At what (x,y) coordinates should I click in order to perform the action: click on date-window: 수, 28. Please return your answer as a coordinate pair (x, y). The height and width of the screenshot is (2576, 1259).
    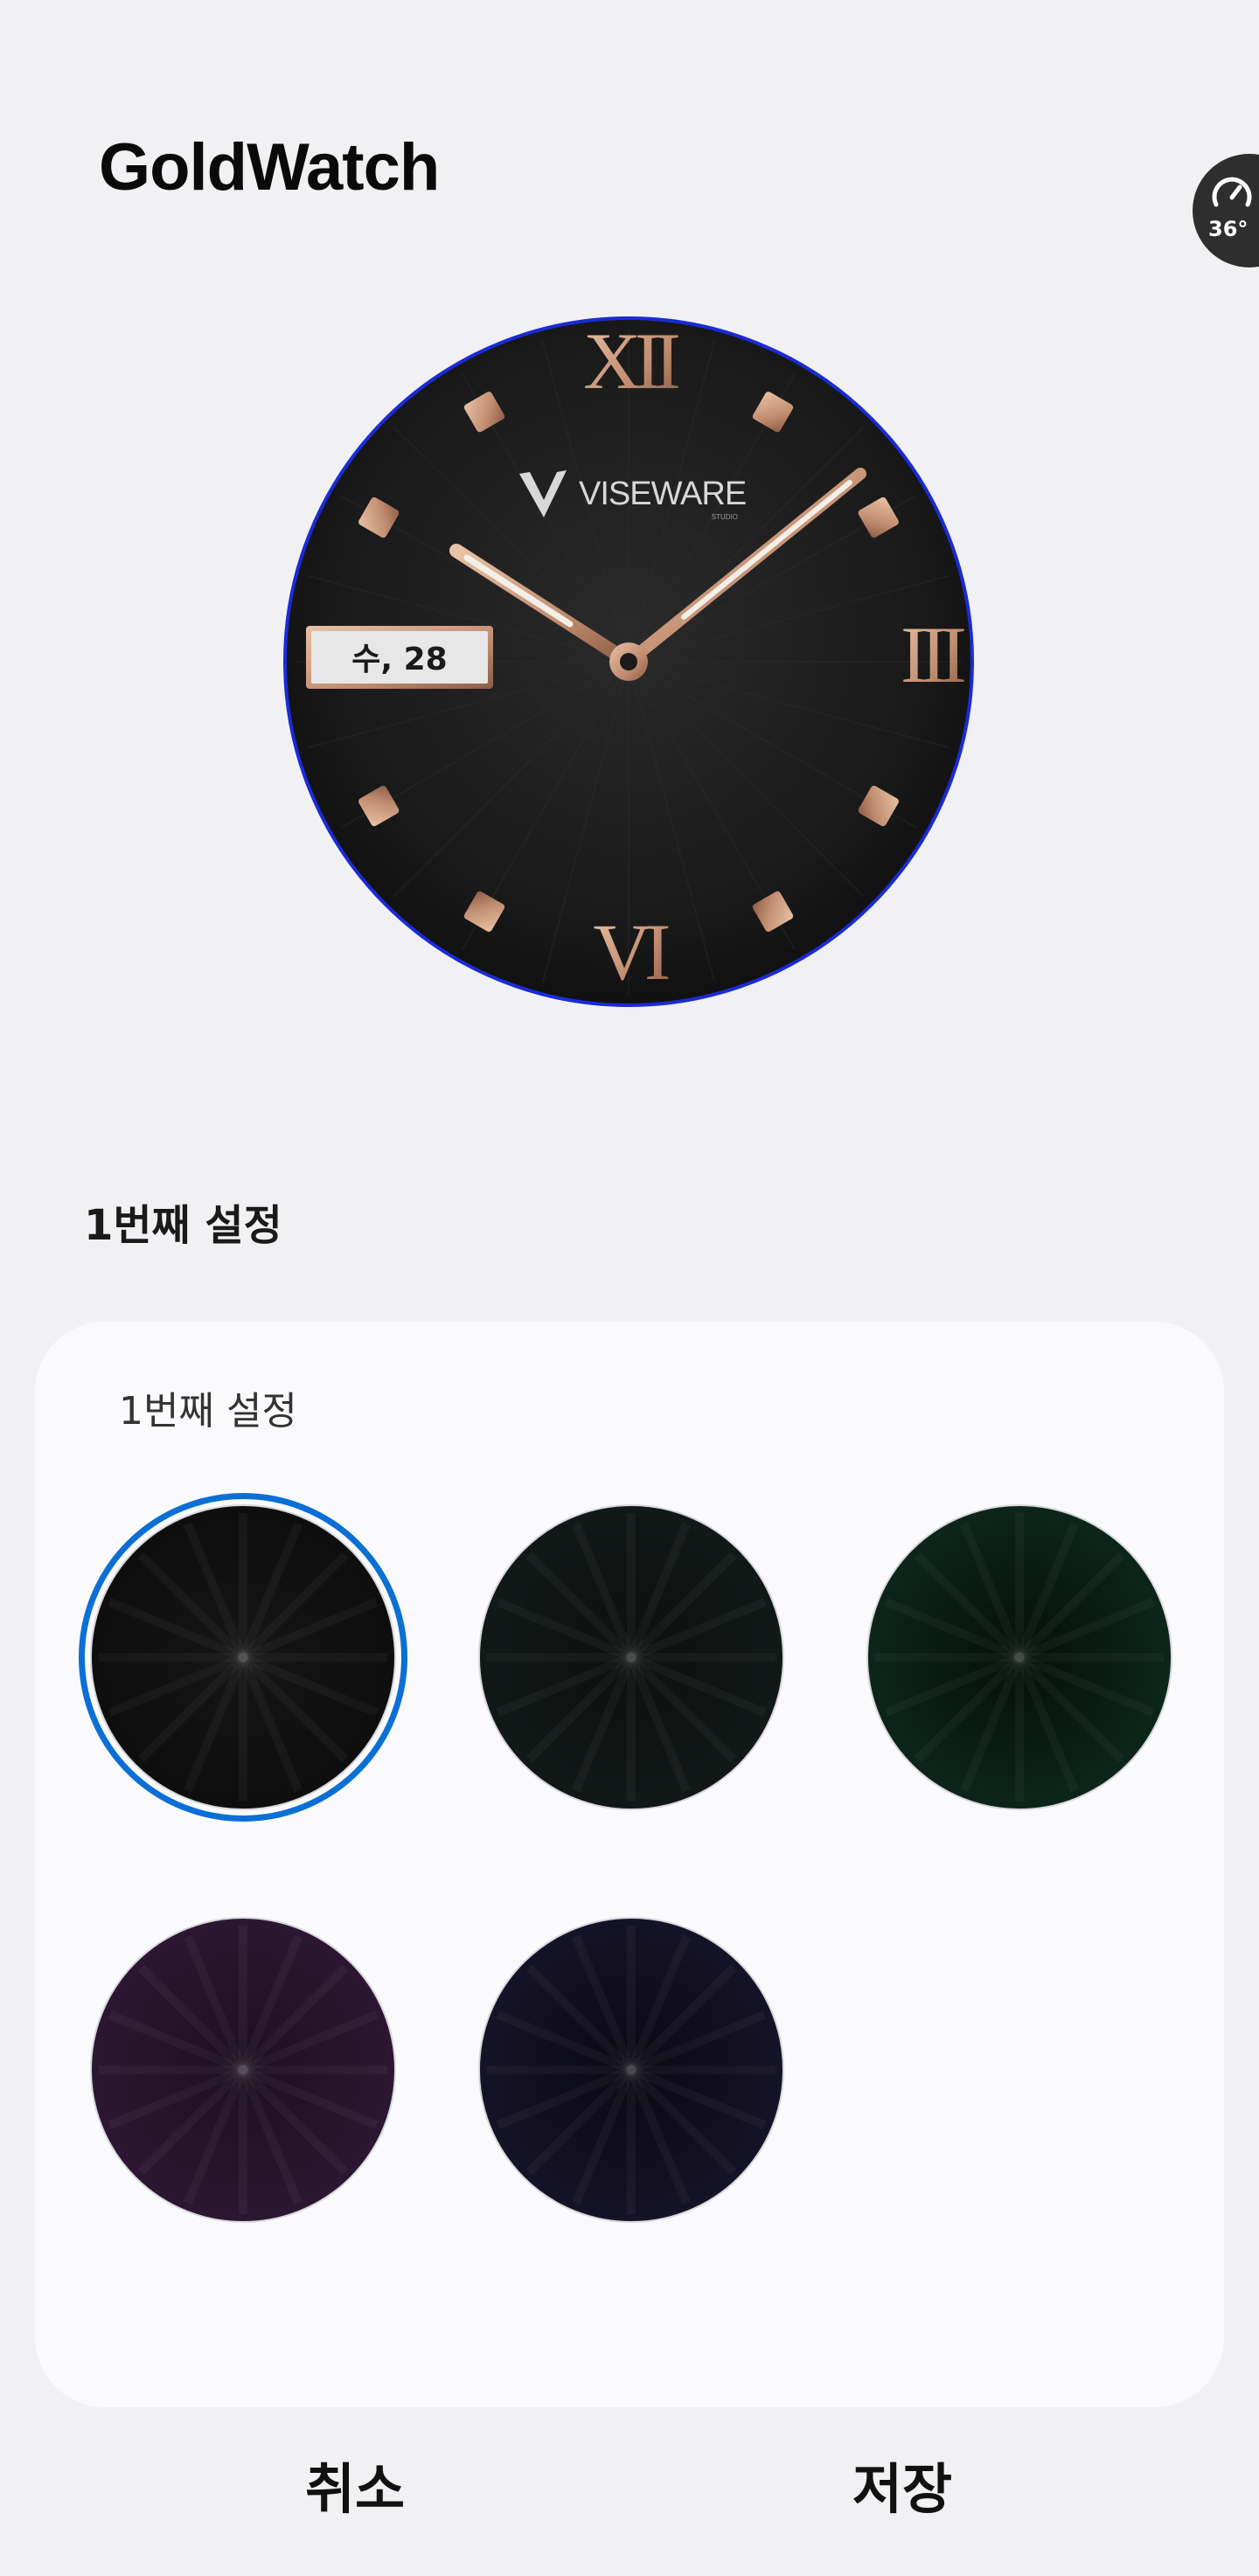
    Looking at the image, I should click on (400, 657).